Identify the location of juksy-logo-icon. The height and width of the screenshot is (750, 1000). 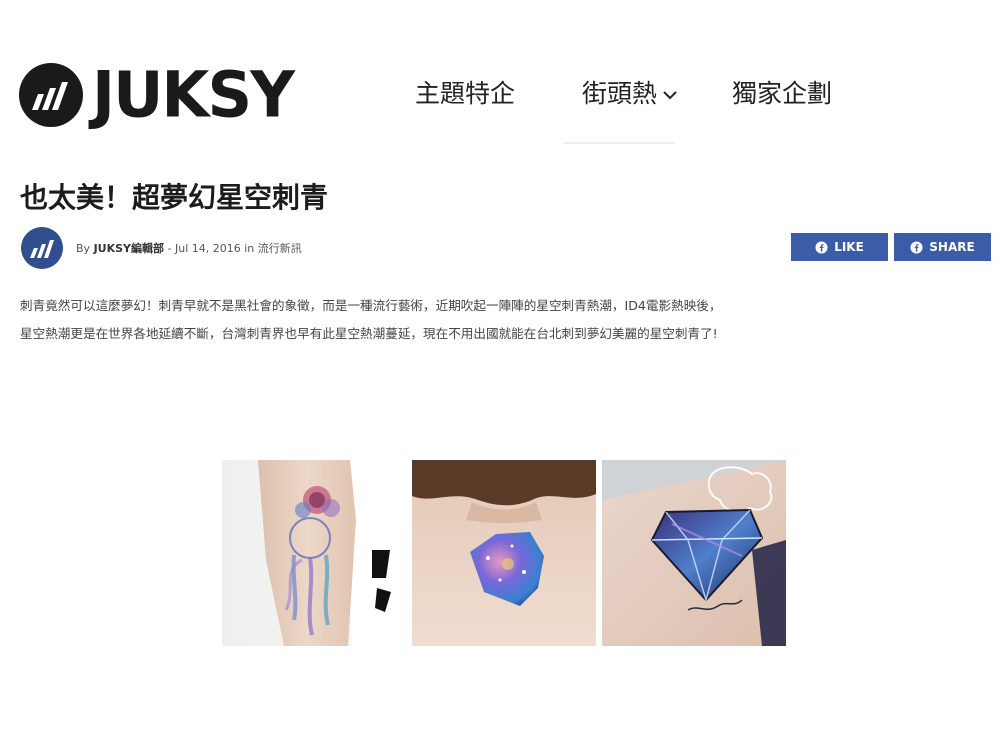
(51, 95).